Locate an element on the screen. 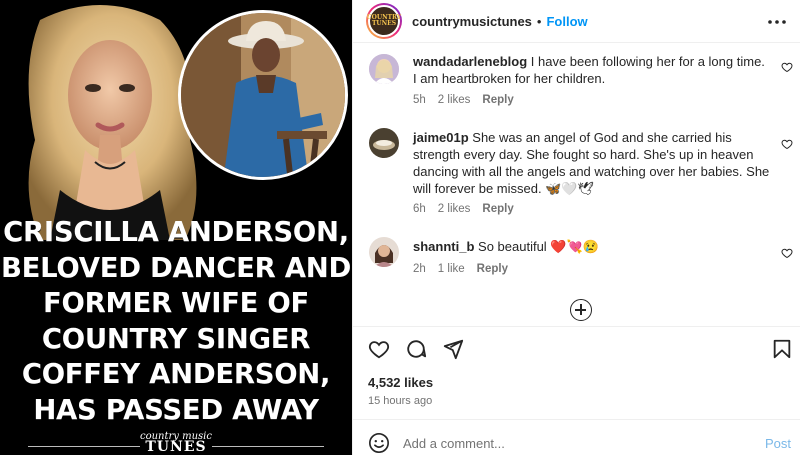 This screenshot has width=800, height=455. post-timestamp: 15 hours ago is located at coordinates (400, 401).